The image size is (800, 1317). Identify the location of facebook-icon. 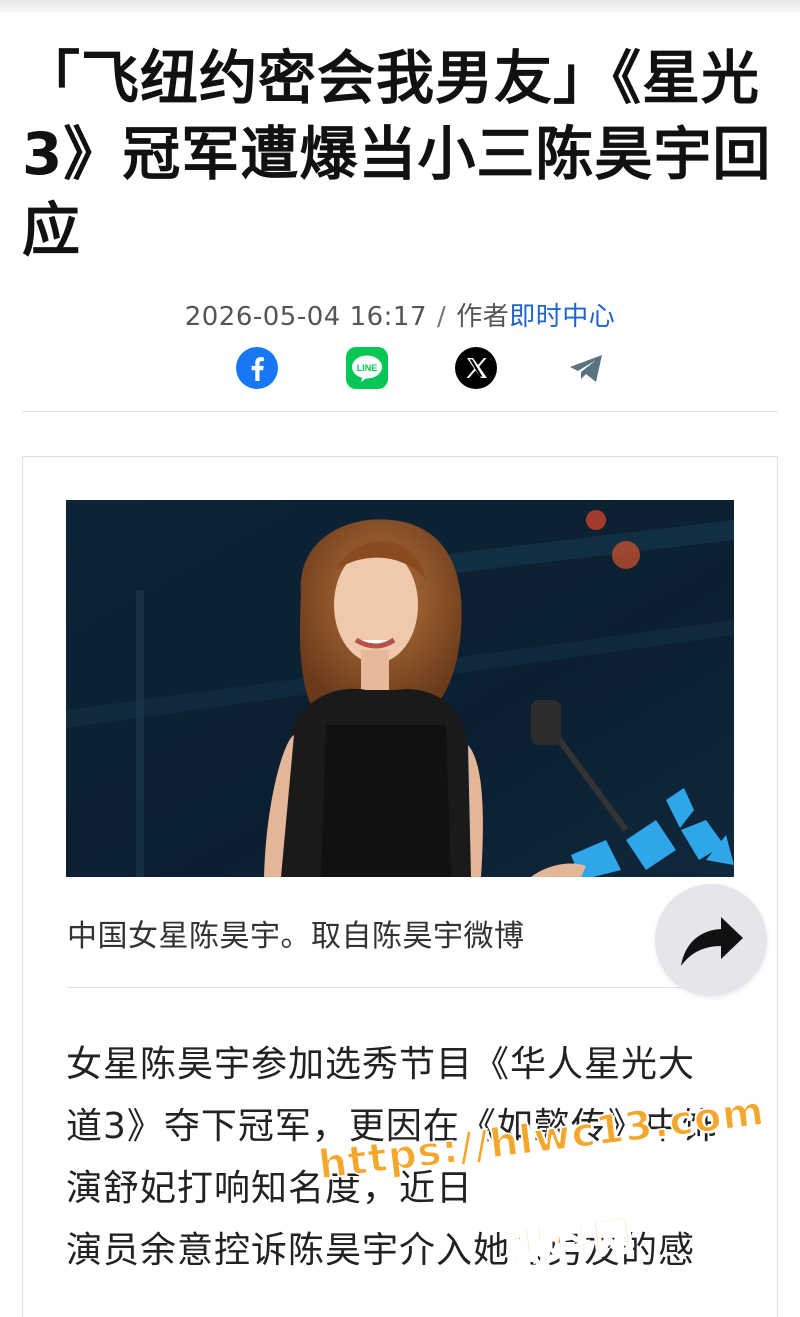
(257, 368).